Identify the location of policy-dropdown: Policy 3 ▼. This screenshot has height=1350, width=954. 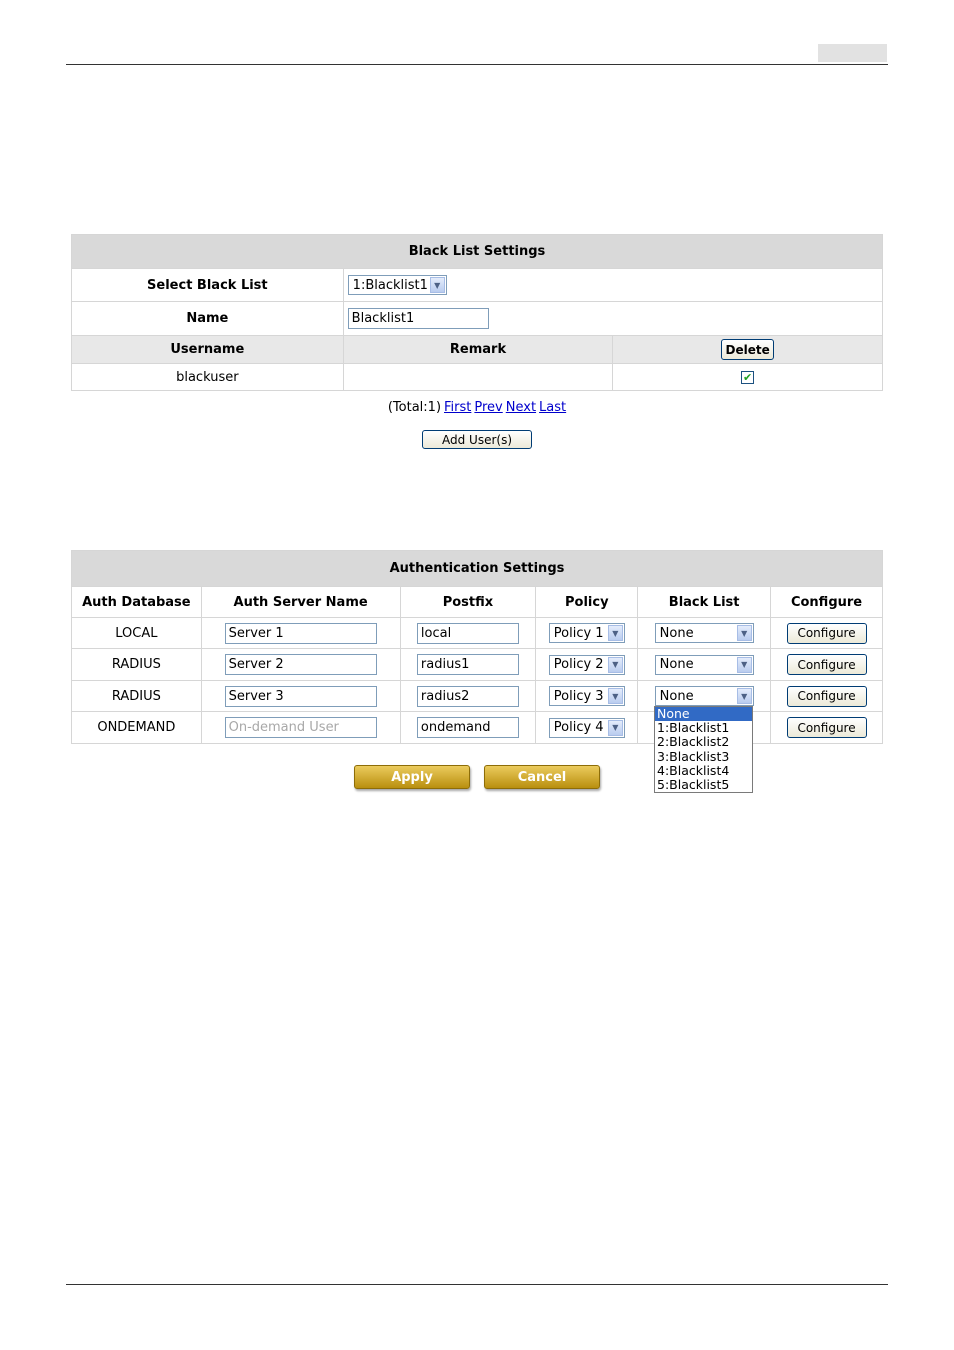
(586, 696).